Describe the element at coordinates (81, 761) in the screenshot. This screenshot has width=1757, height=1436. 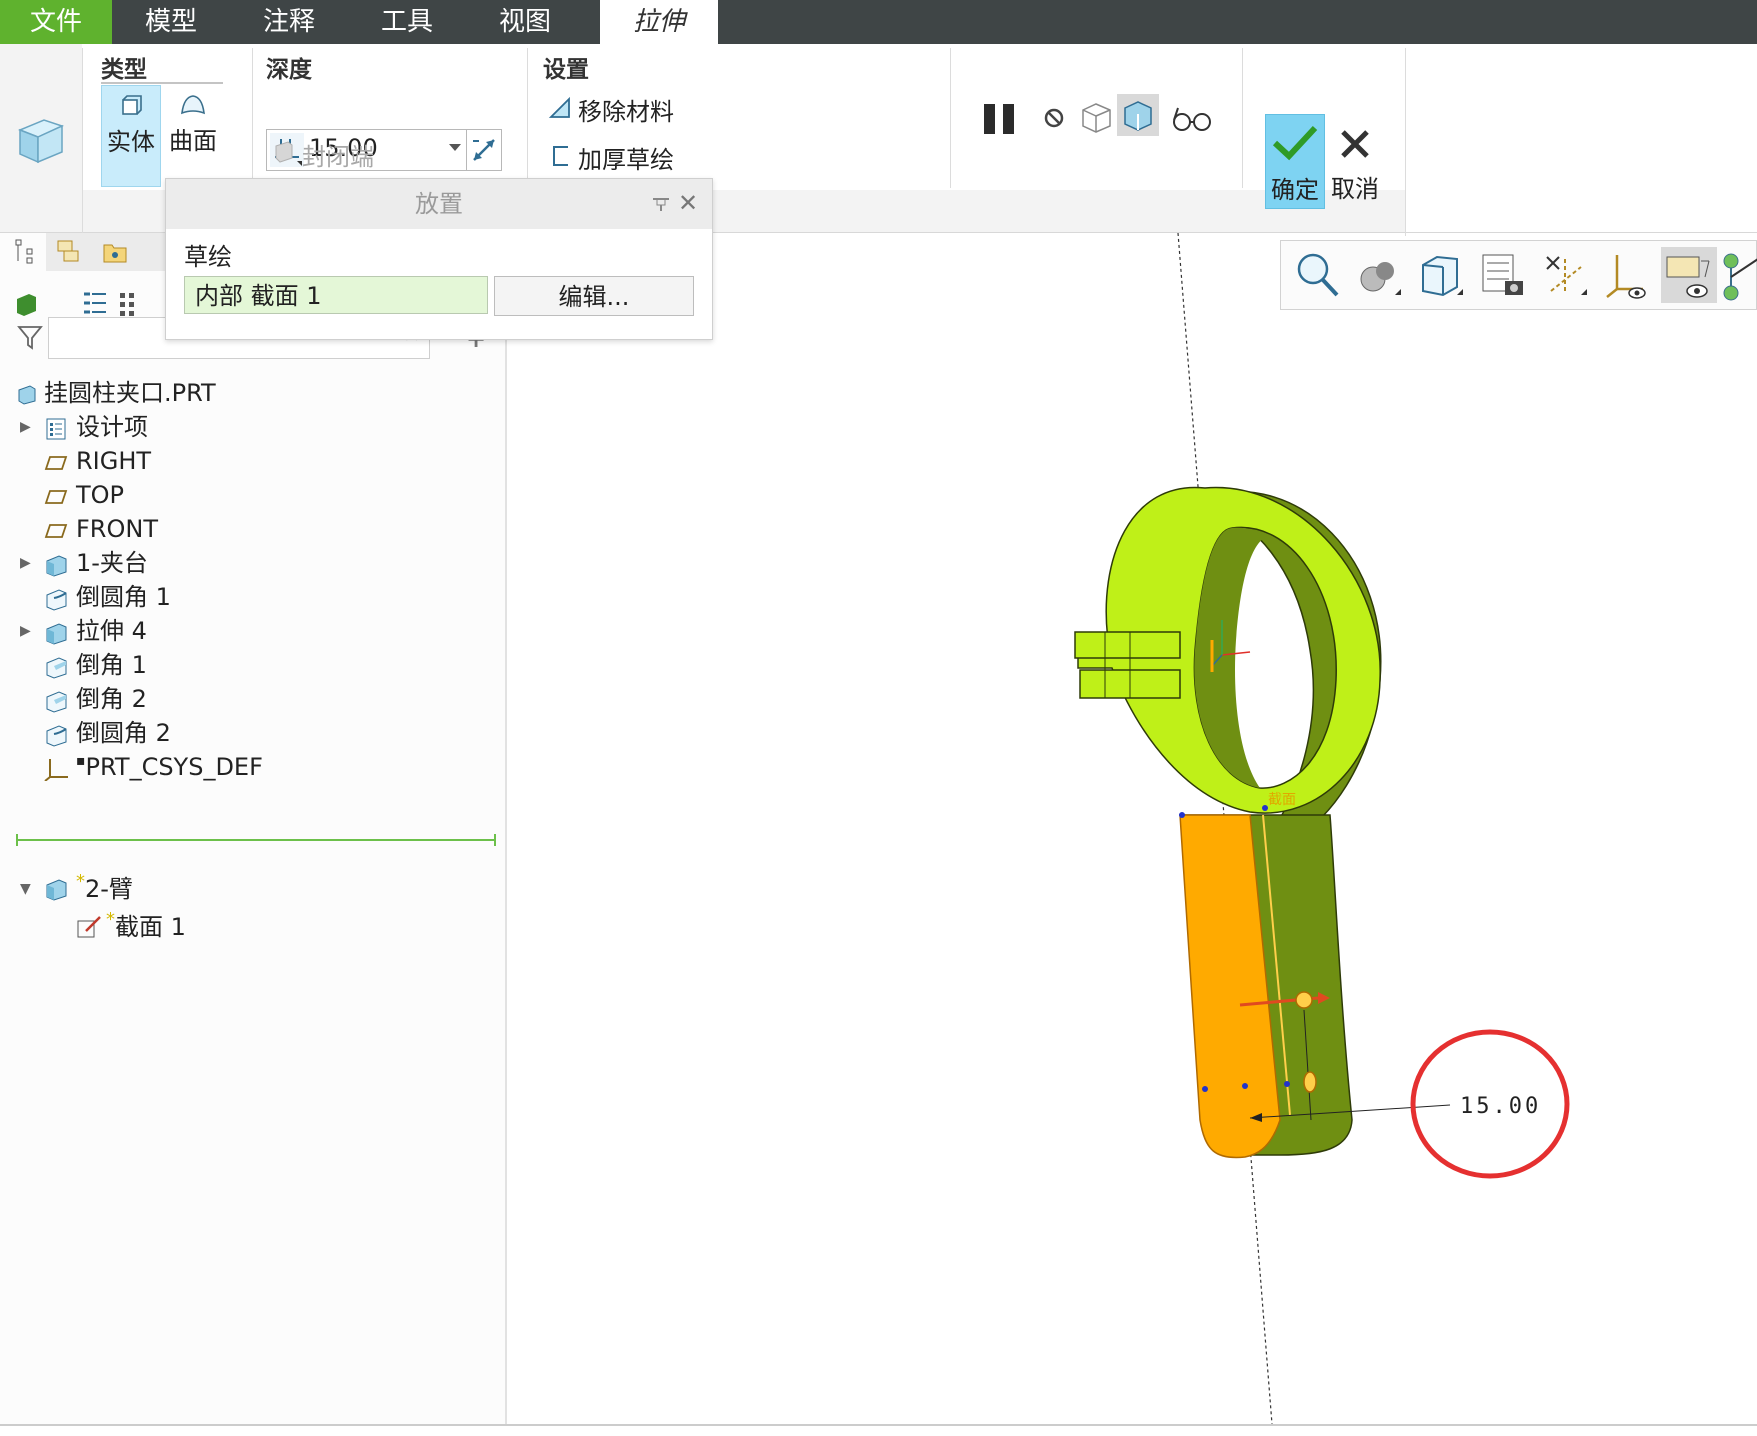
I see `mark-icon: ▪` at that location.